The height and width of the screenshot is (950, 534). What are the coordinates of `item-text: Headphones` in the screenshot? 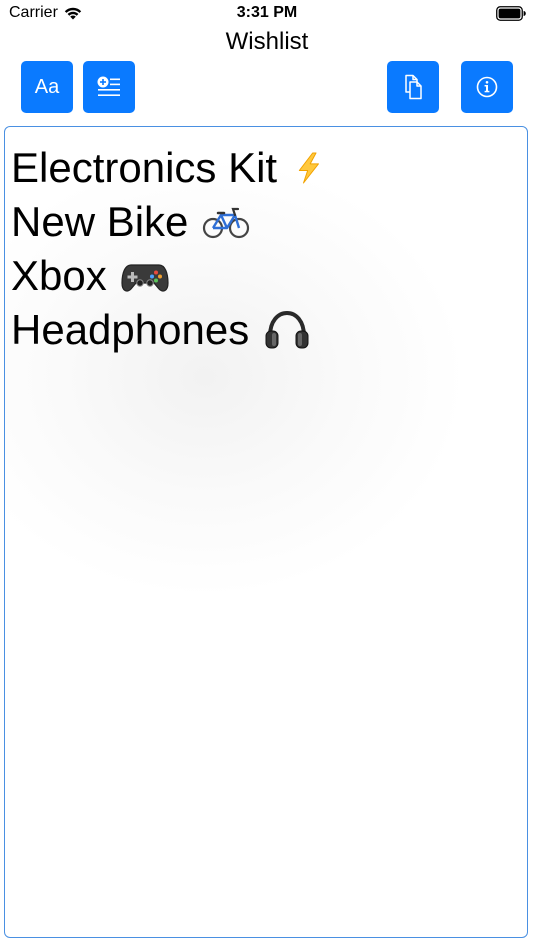 It's located at (130, 329).